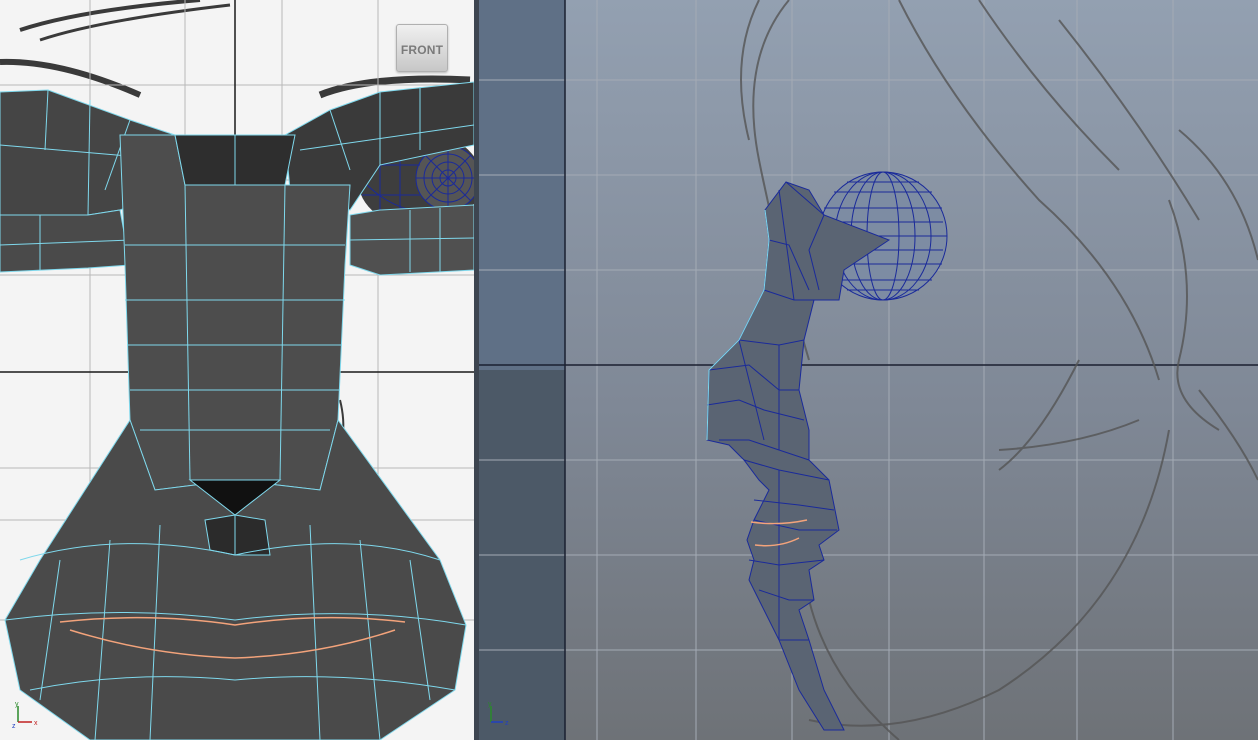  I want to click on nose-mesh, so click(235, 312).